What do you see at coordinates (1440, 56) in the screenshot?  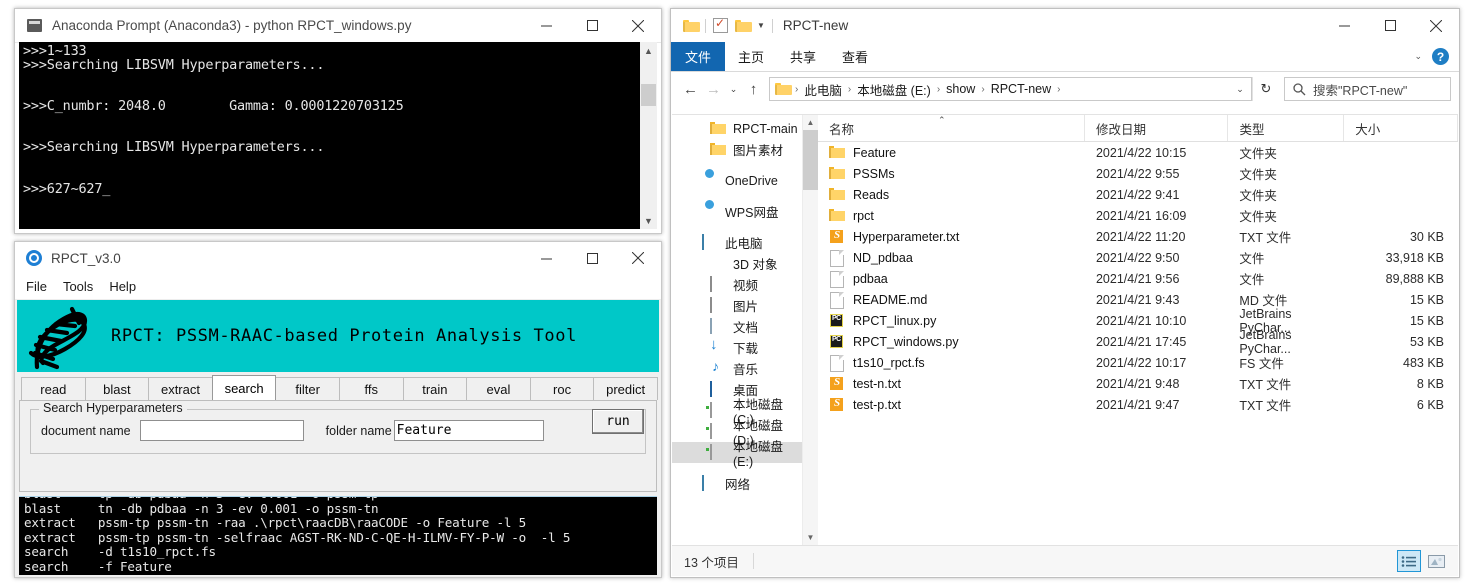 I see `help-icon: ?` at bounding box center [1440, 56].